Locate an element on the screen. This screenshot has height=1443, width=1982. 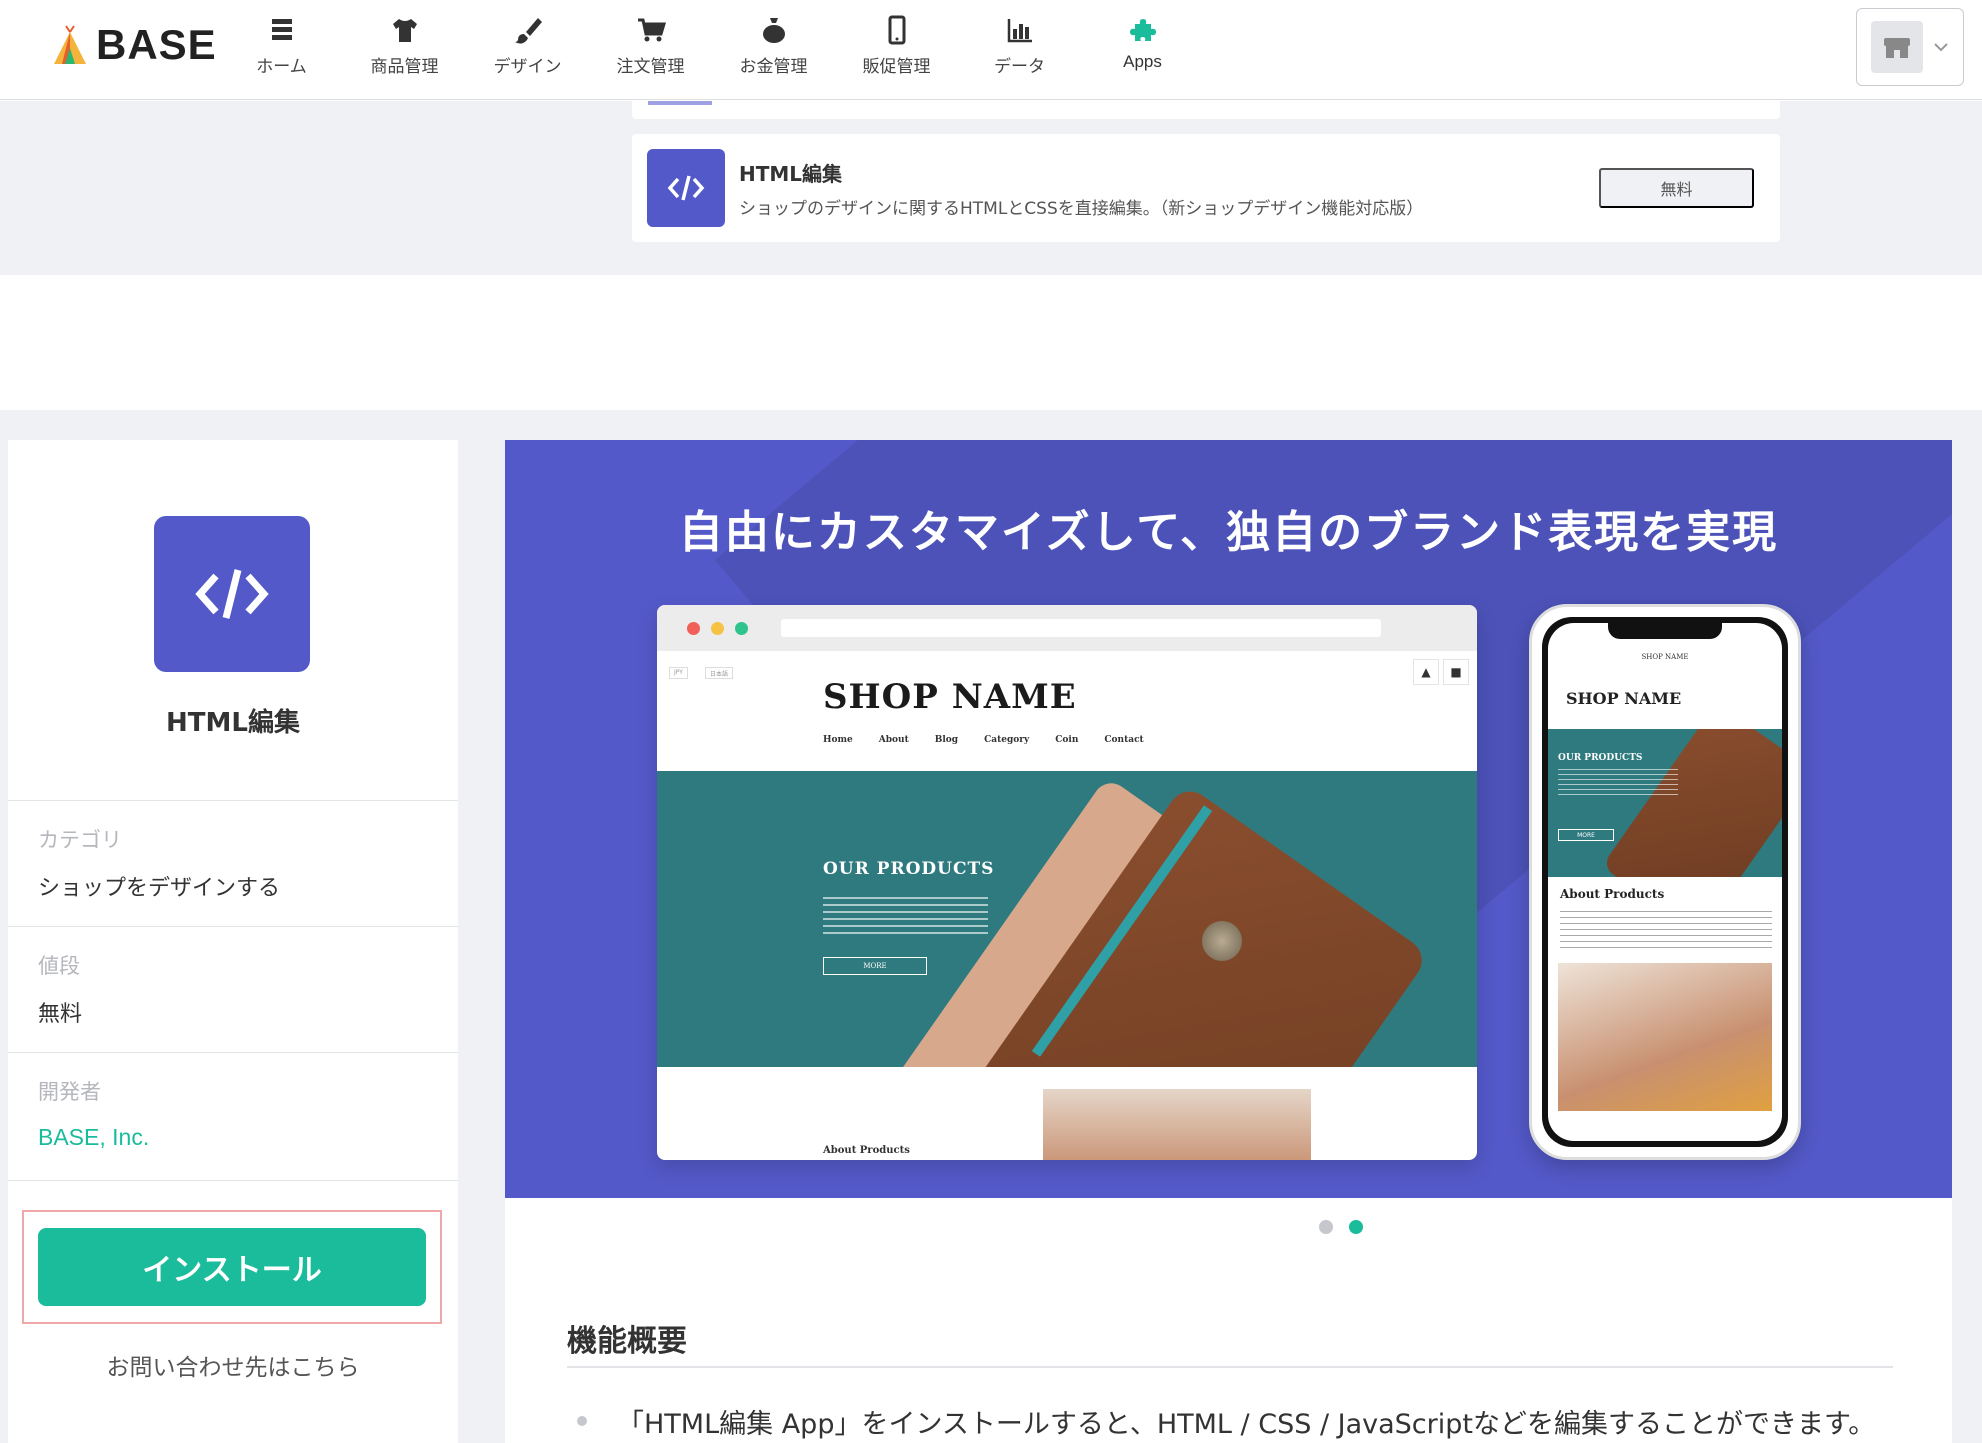
store-icon is located at coordinates (1897, 47).